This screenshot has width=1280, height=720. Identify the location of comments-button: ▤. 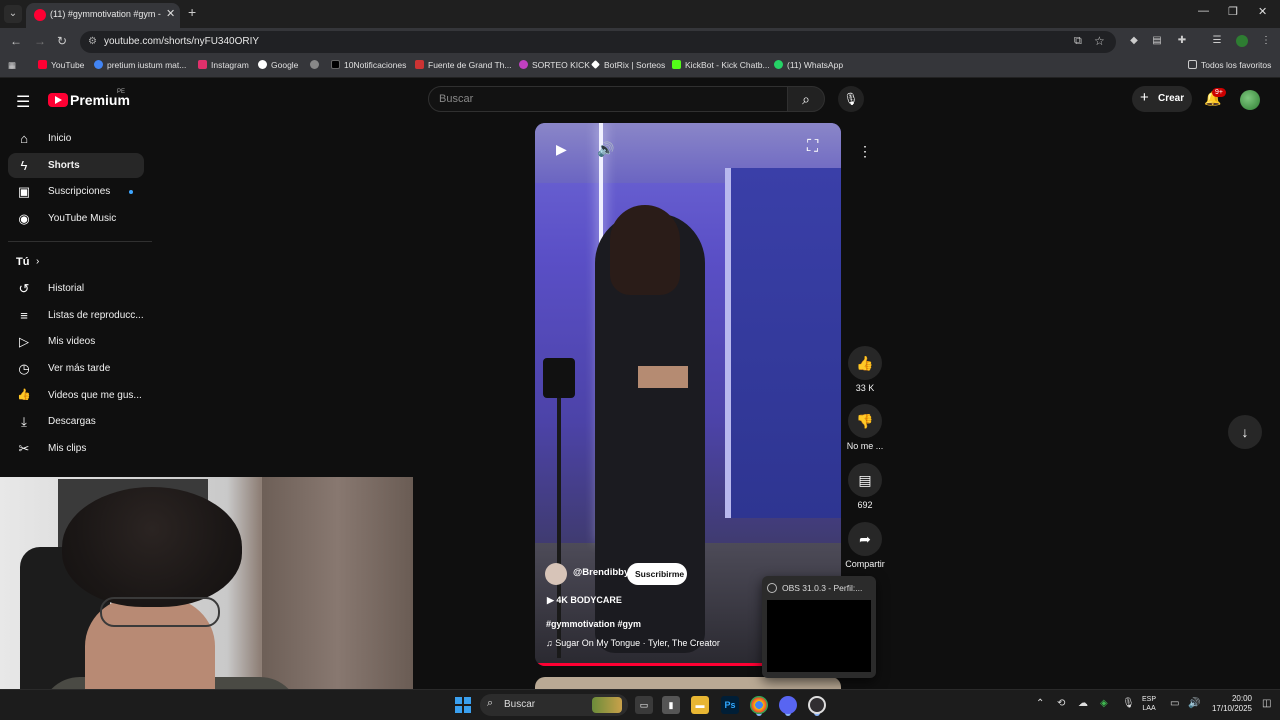
(865, 480).